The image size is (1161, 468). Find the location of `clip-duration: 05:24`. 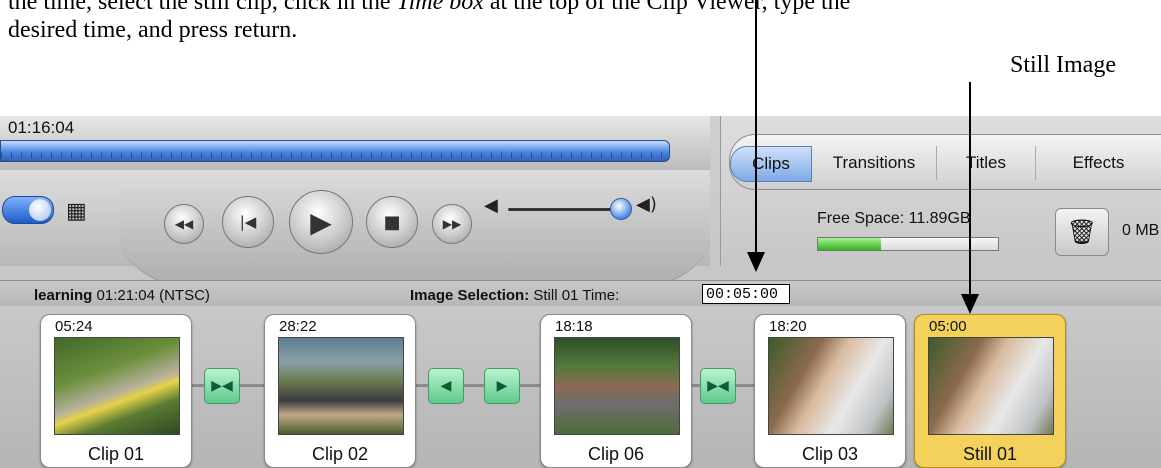

clip-duration: 05:24 is located at coordinates (74, 326).